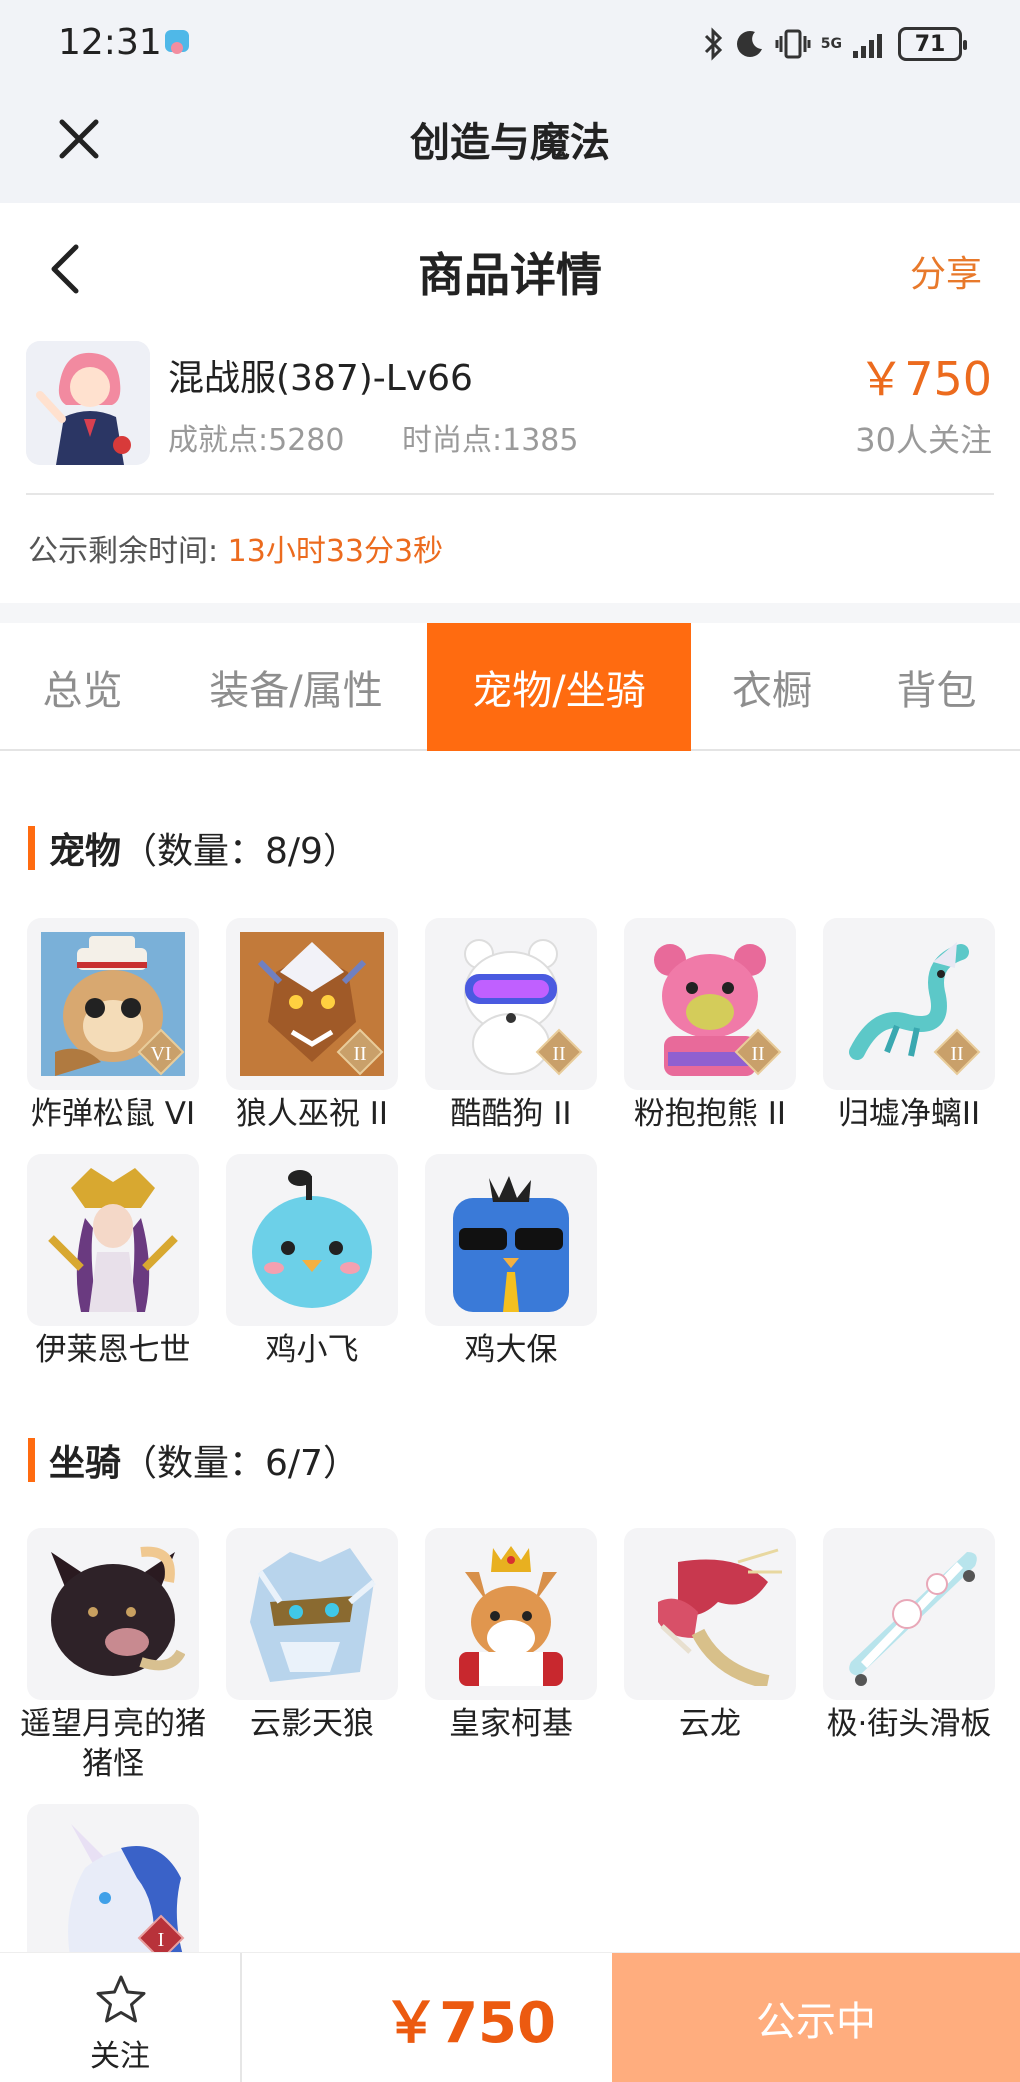 The height and width of the screenshot is (2082, 1020). I want to click on vibrate-icon, so click(793, 44).